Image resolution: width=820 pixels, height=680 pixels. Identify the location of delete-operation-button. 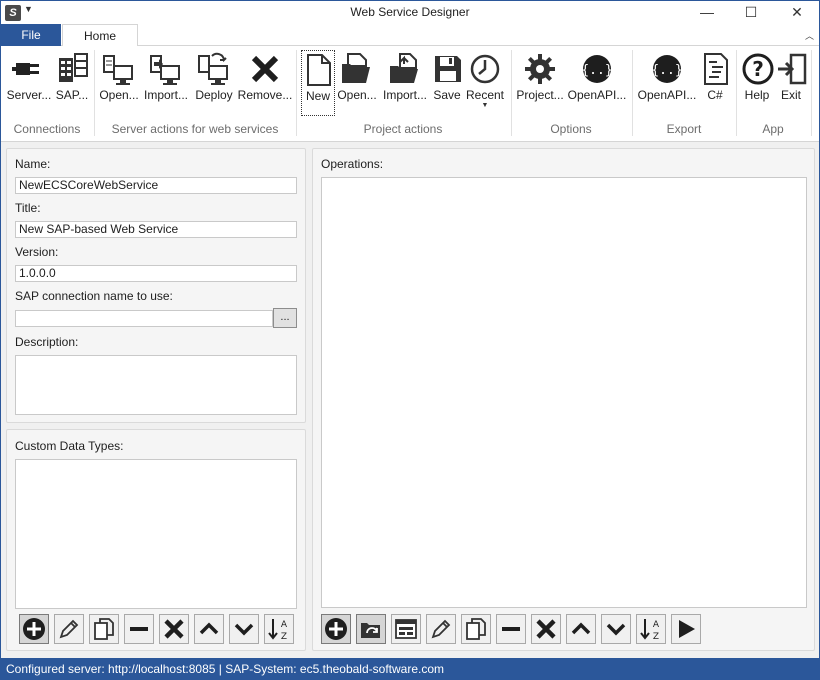
(546, 629).